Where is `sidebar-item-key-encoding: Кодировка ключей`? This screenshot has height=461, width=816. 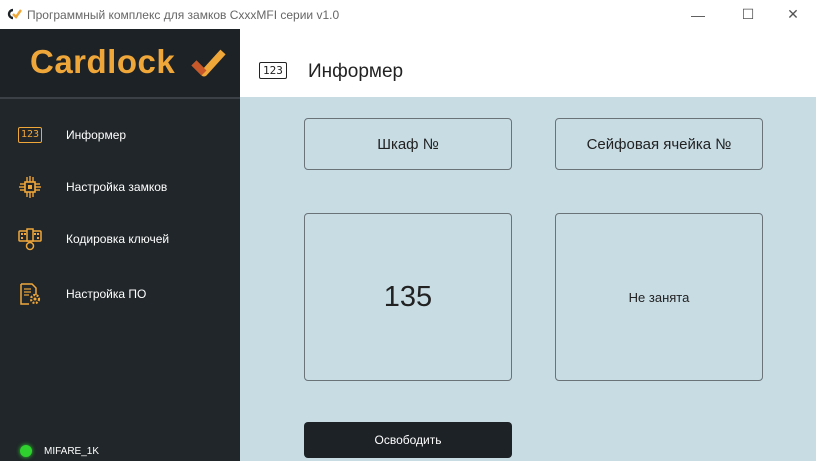
sidebar-item-key-encoding: Кодировка ключей is located at coordinates (120, 239).